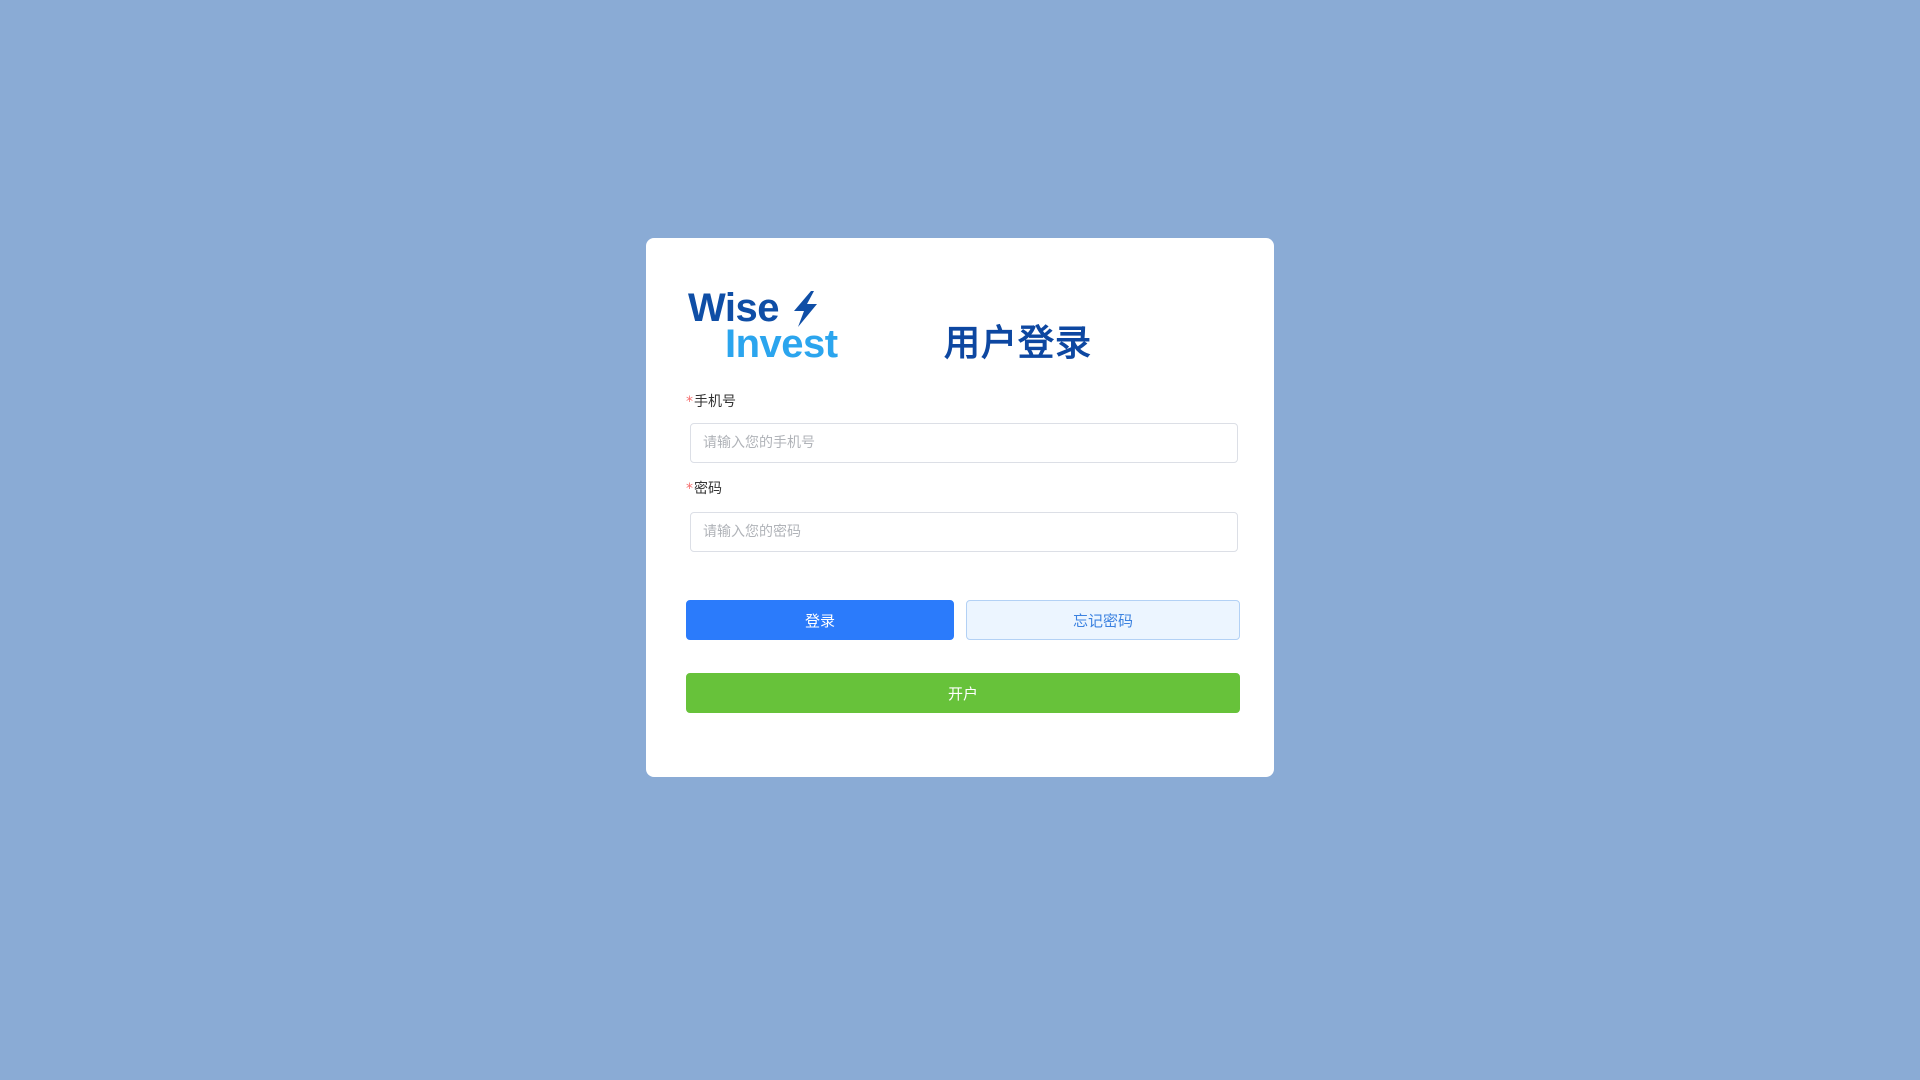  Describe the element at coordinates (964, 532) in the screenshot. I see `password-input` at that location.